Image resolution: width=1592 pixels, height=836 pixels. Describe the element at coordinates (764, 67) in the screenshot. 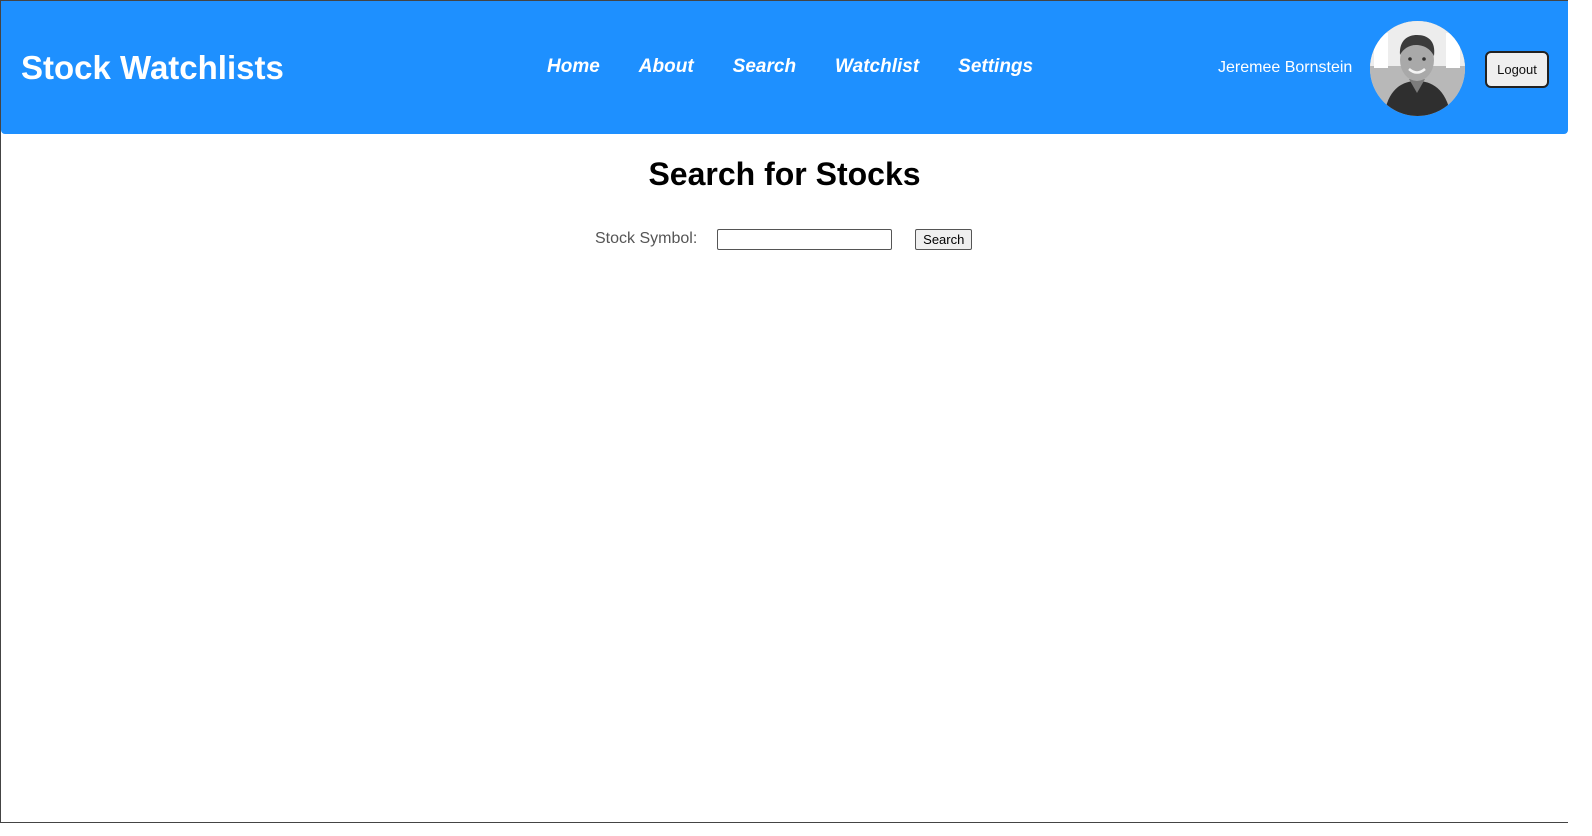

I see `nav-search-link: Search` at that location.